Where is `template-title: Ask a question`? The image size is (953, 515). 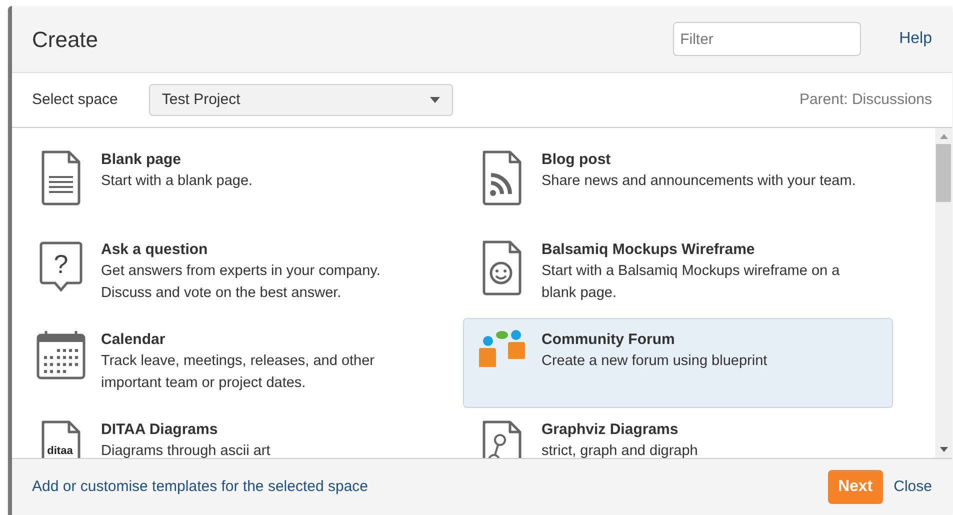
template-title: Ask a question is located at coordinates (155, 250).